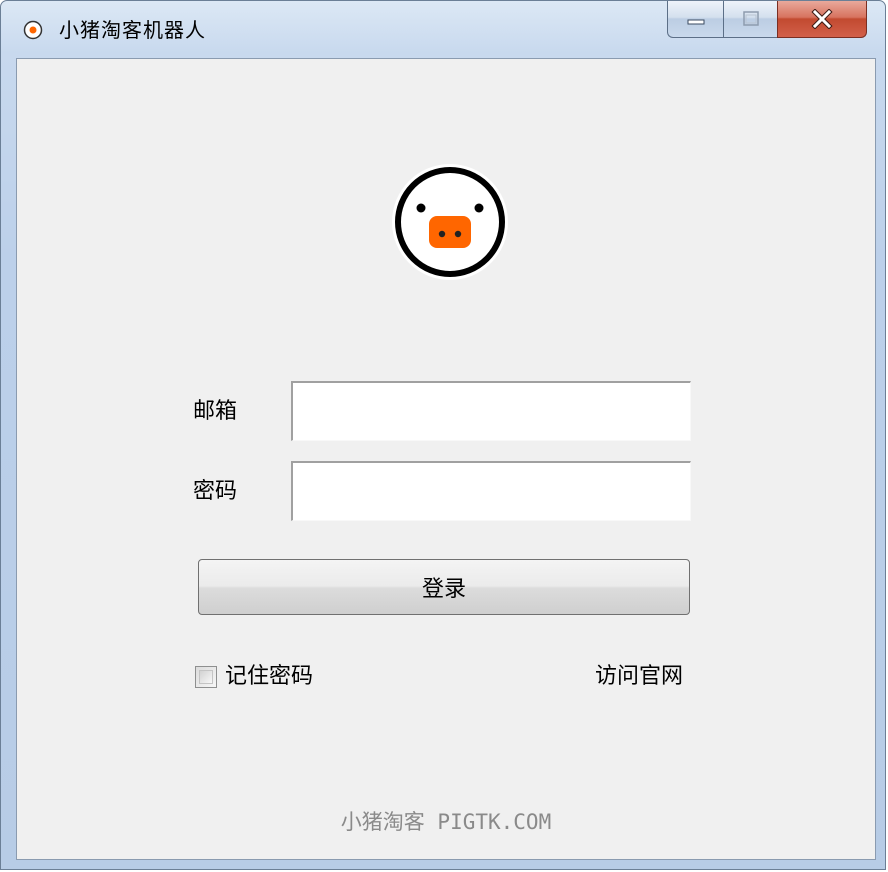 This screenshot has width=888, height=872. I want to click on remember-password: 记住密码, so click(254, 677).